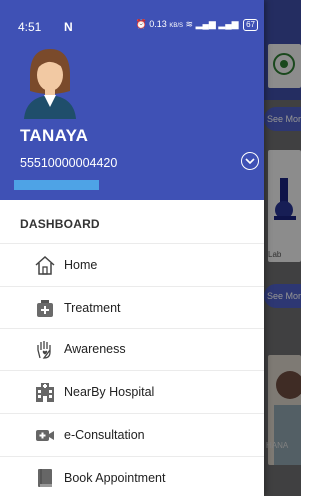 Image resolution: width=320 pixels, height=496 pixels. I want to click on menu-label-nearby-hospital: NearBy Hospital, so click(109, 392).